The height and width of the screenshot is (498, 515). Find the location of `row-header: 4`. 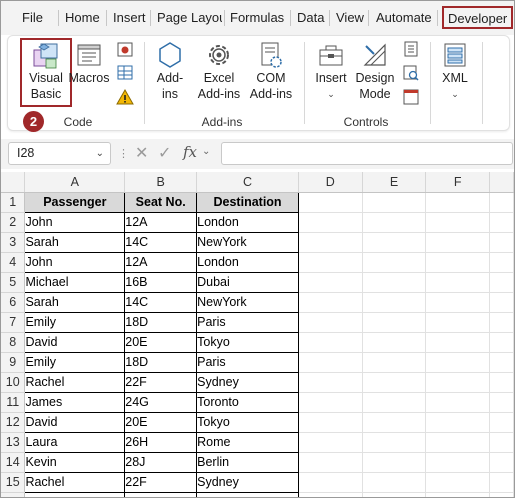

row-header: 4 is located at coordinates (13, 262).